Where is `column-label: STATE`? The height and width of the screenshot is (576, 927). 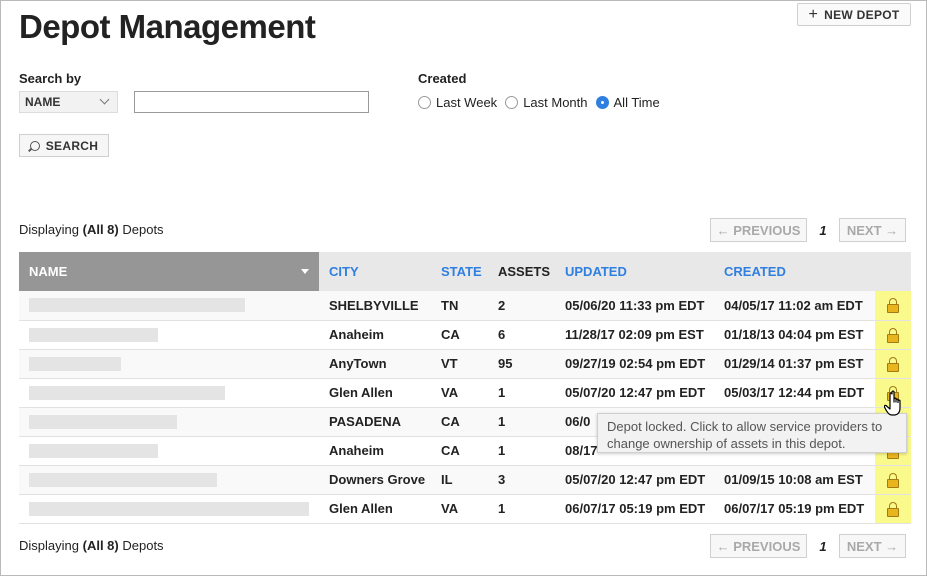 column-label: STATE is located at coordinates (461, 271).